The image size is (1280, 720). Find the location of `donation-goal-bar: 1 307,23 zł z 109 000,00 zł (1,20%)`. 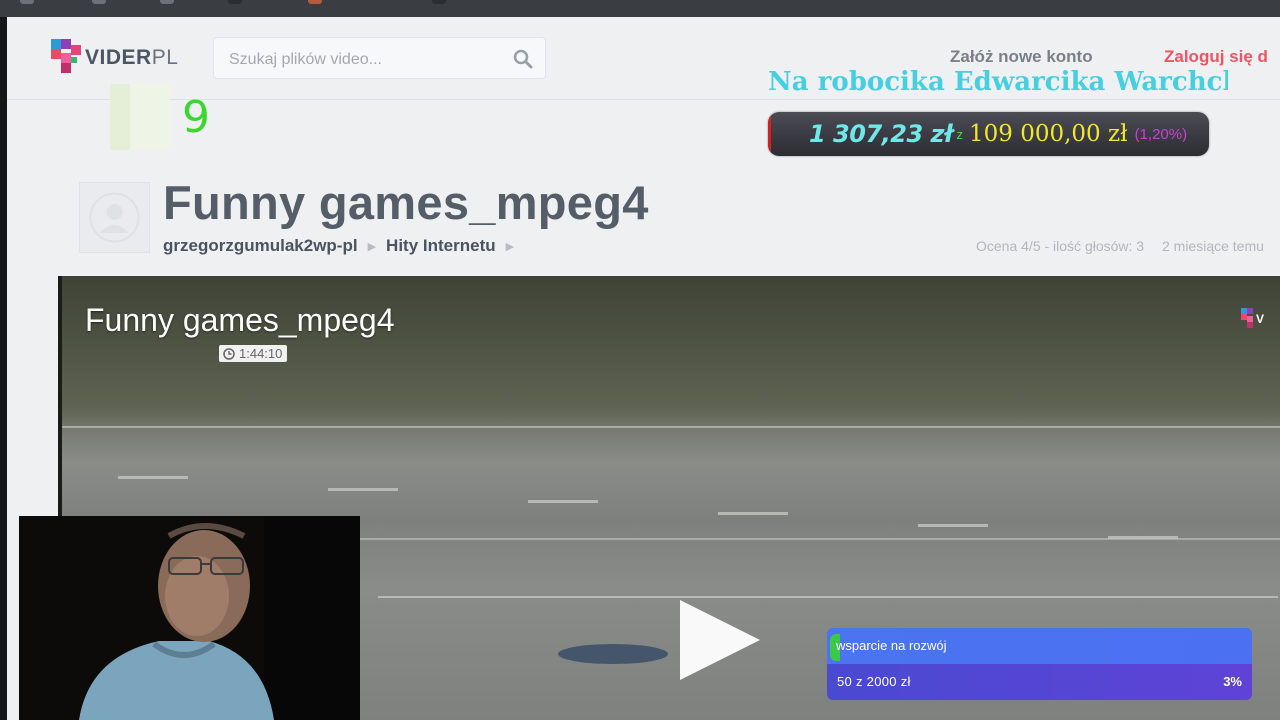

donation-goal-bar: 1 307,23 zł z 109 000,00 zł (1,20%) is located at coordinates (988, 134).